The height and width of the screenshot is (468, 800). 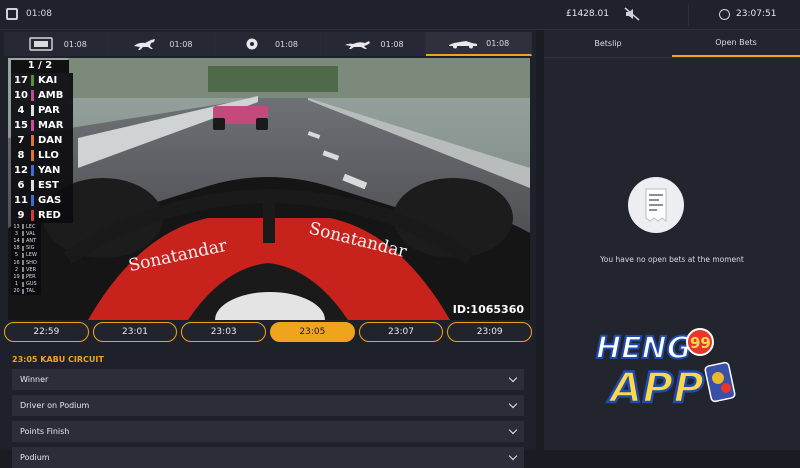 I want to click on football-icon, so click(x=252, y=44).